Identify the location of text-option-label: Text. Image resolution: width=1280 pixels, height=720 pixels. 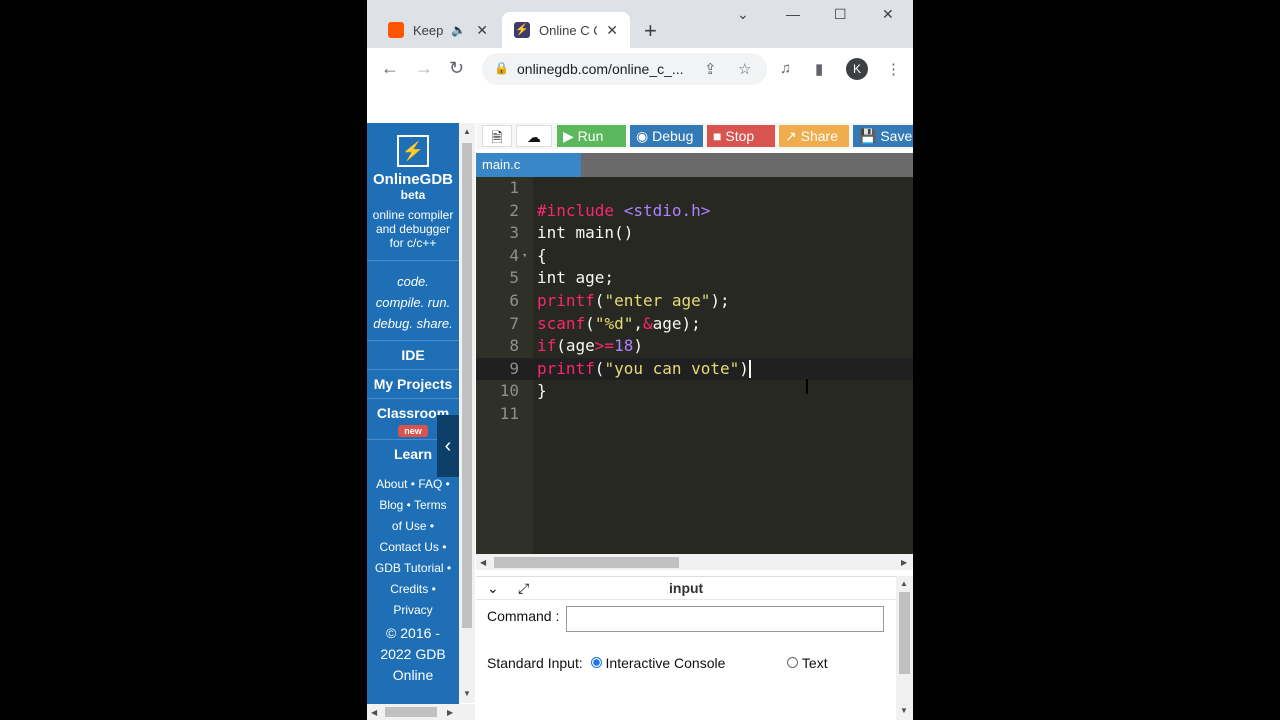
(815, 663).